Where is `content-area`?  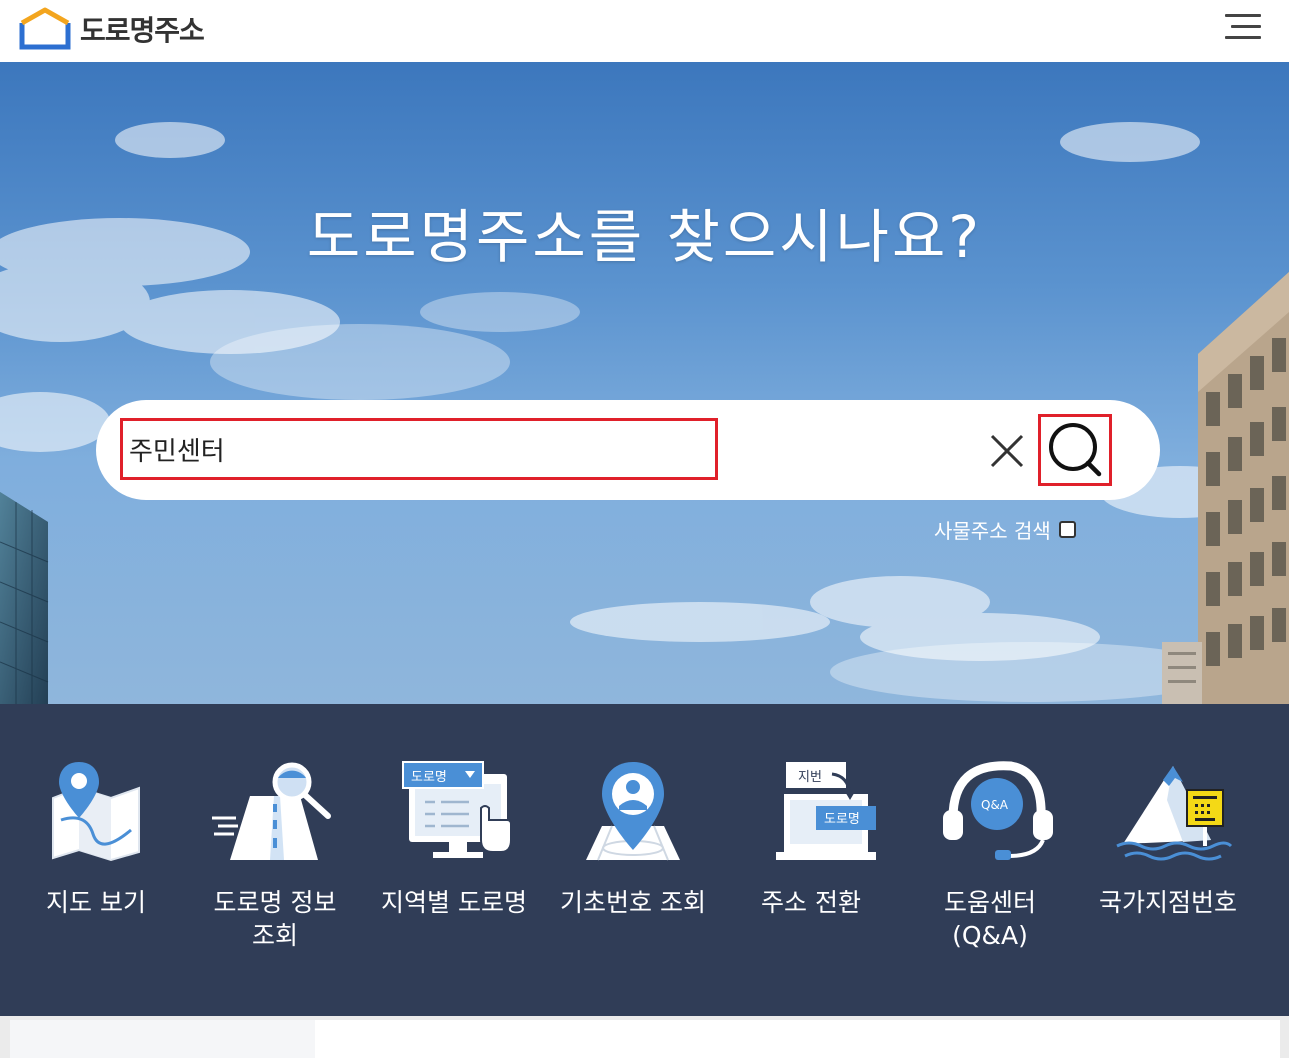 content-area is located at coordinates (644, 1037).